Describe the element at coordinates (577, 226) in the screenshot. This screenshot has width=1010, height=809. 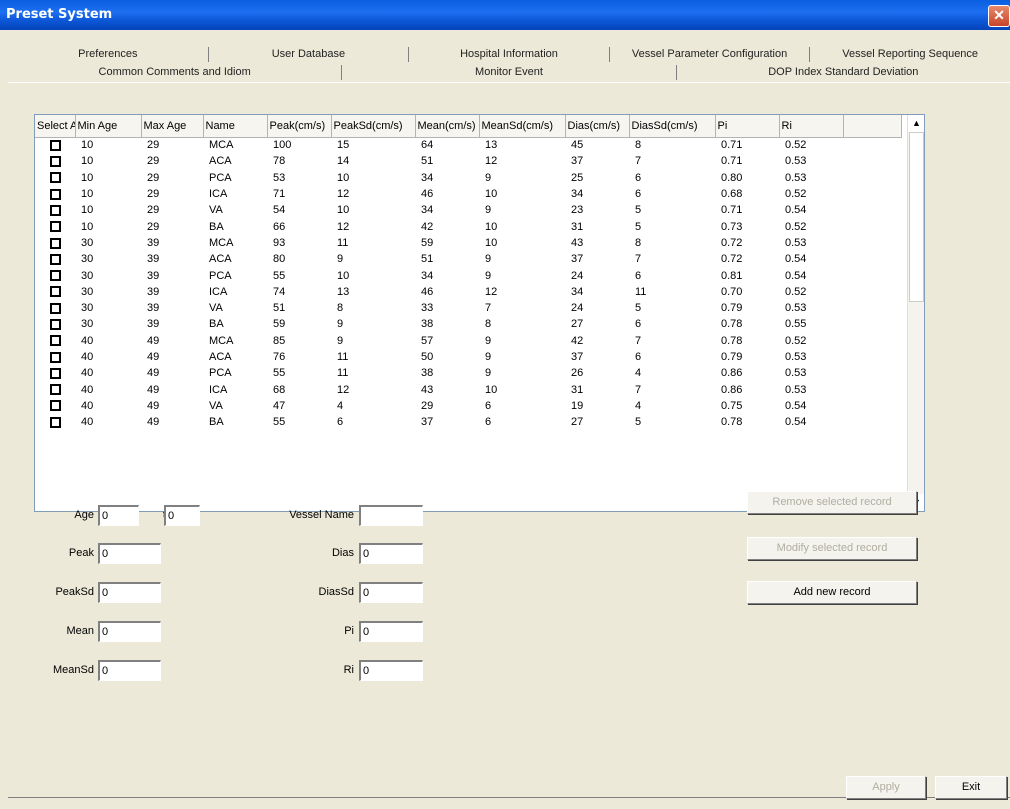
I see `table-cell: 31` at that location.